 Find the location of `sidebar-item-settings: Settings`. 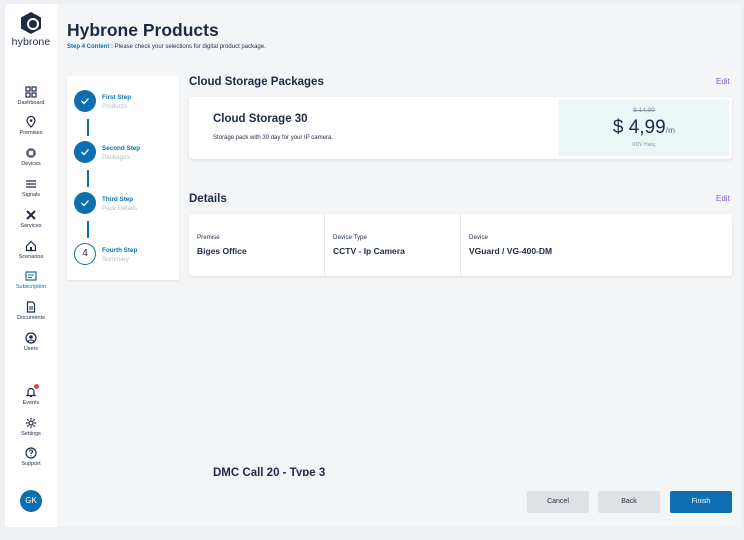

sidebar-item-settings: Settings is located at coordinates (31, 427).